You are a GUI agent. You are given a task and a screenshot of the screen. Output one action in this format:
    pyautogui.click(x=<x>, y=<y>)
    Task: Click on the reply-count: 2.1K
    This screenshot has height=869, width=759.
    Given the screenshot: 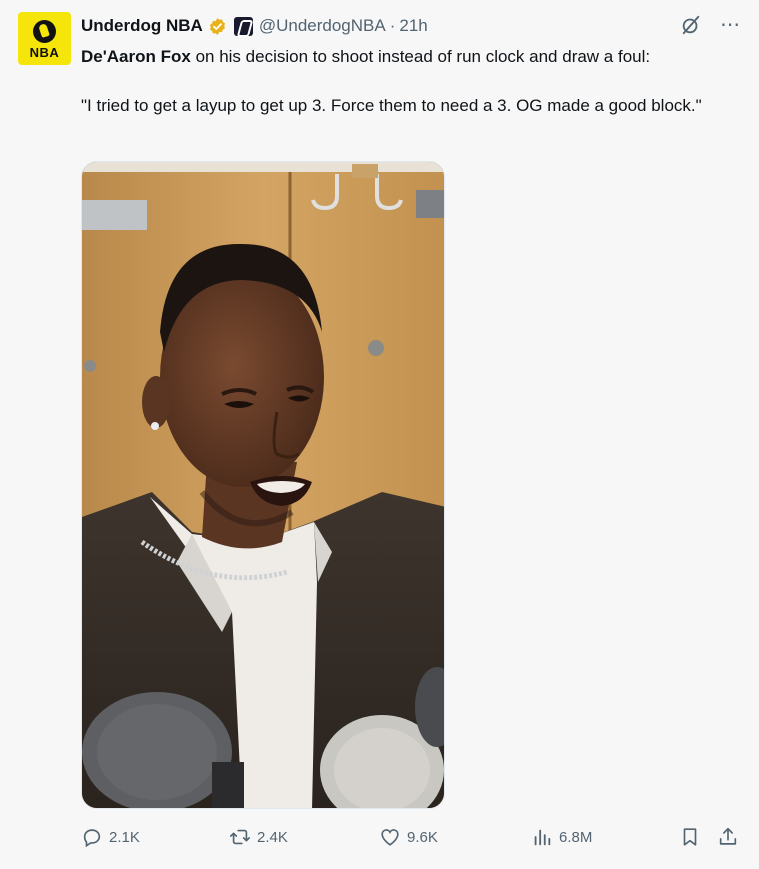 What is the action you would take?
    pyautogui.click(x=124, y=837)
    